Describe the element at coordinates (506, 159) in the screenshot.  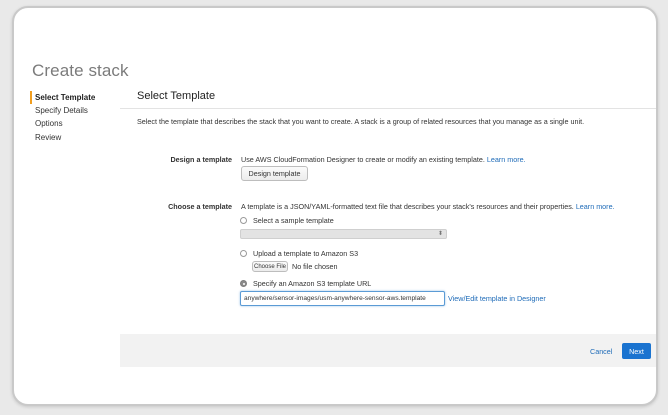
I see `design-learn-more-link: Learn more.` at that location.